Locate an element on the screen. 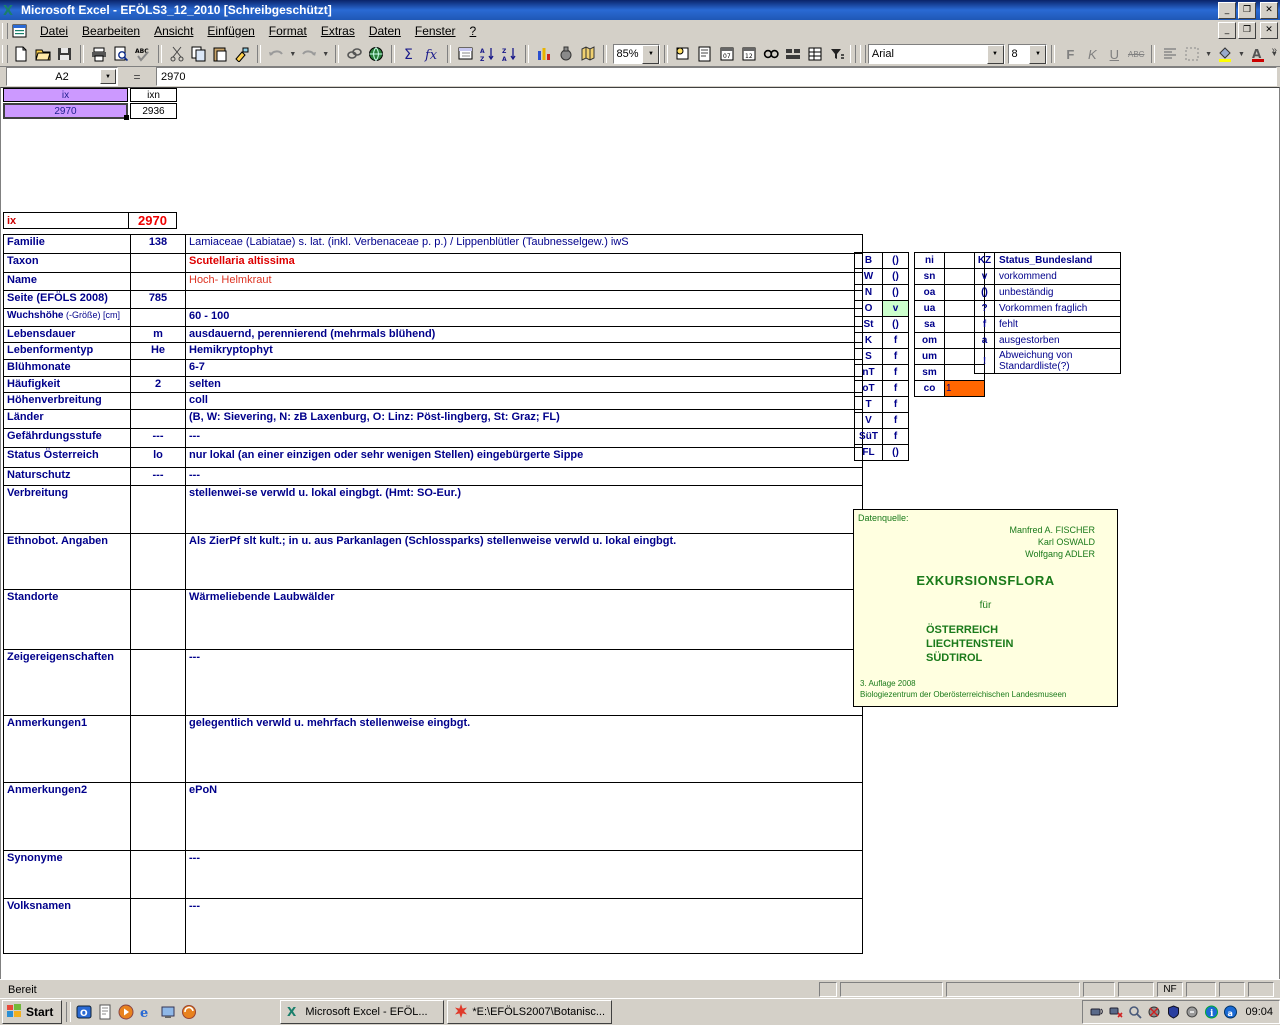  name-box: A2 ▼ is located at coordinates (62, 76).